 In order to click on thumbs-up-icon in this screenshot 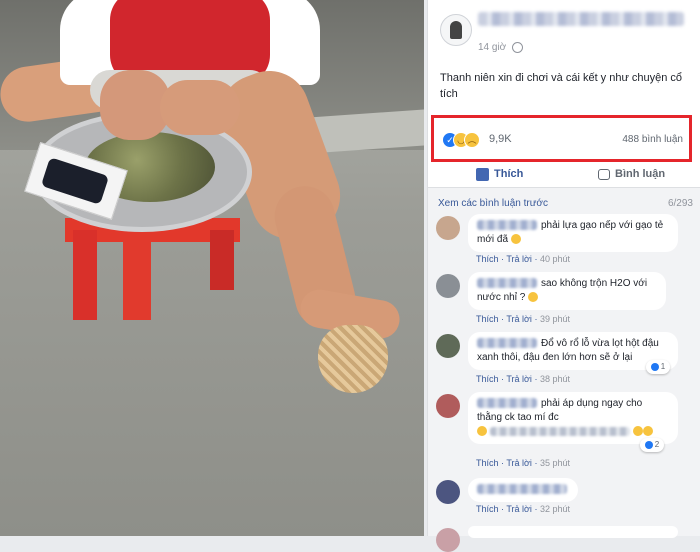, I will do `click(482, 174)`.